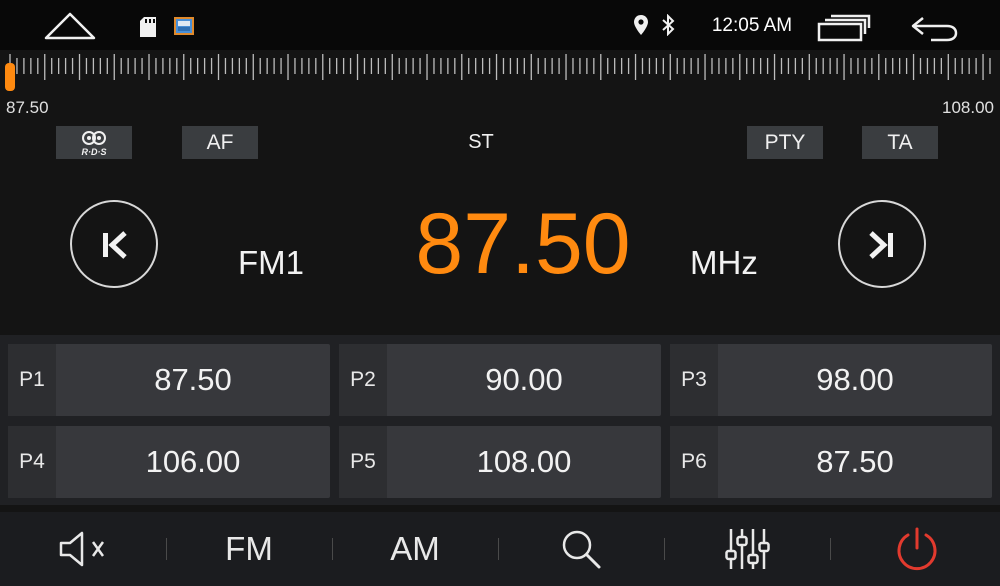 The height and width of the screenshot is (586, 1000). I want to click on tuner-dial: 87.50 108.00, so click(500, 87).